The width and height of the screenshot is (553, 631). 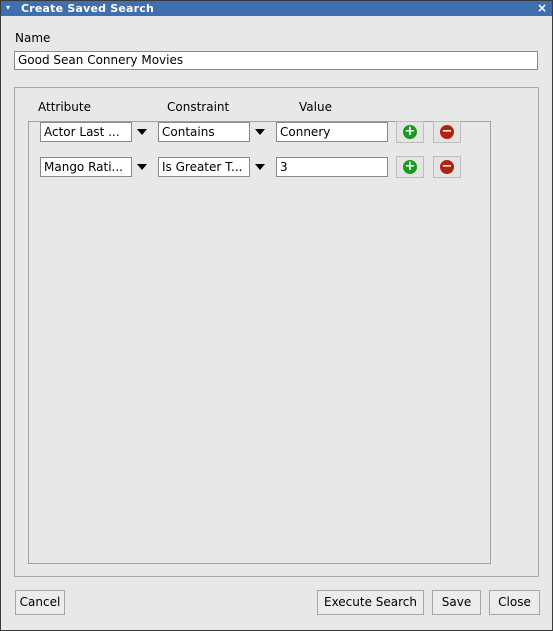 I want to click on save-button: Save, so click(x=456, y=602).